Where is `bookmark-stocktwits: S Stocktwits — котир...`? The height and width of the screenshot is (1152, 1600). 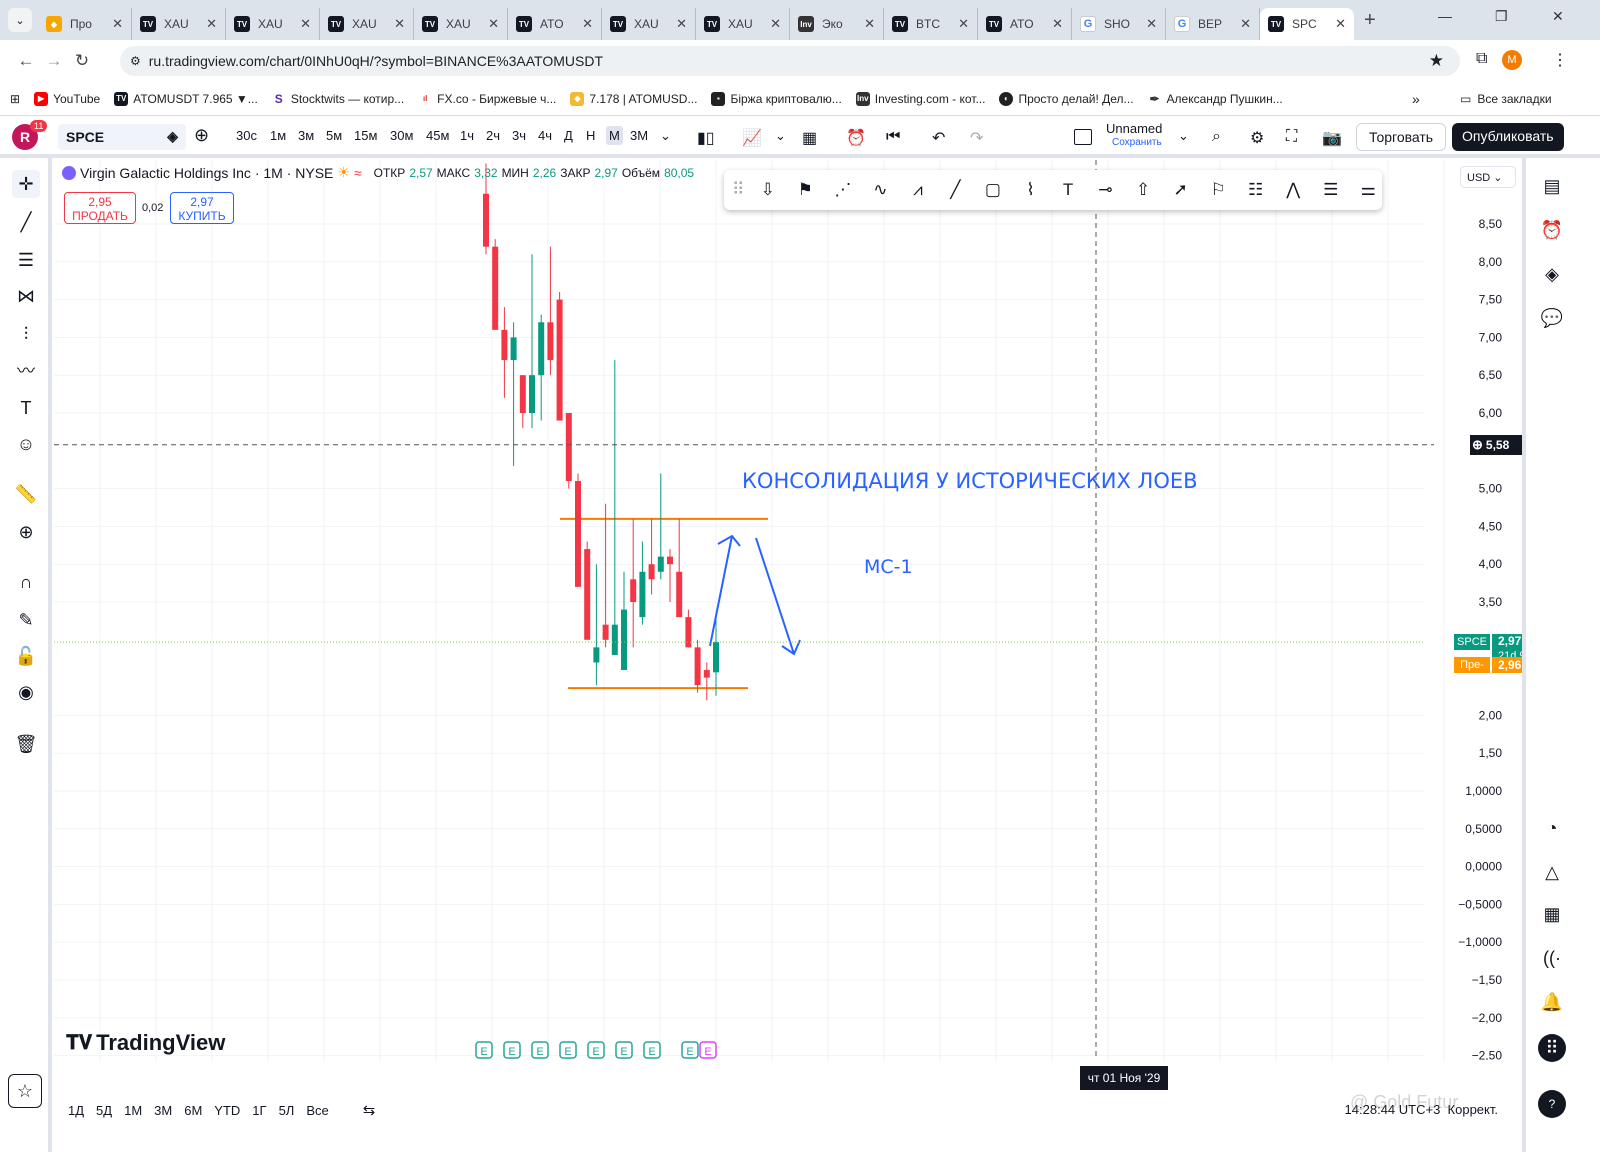
bookmark-stocktwits: S Stocktwits — котир... is located at coordinates (337, 98).